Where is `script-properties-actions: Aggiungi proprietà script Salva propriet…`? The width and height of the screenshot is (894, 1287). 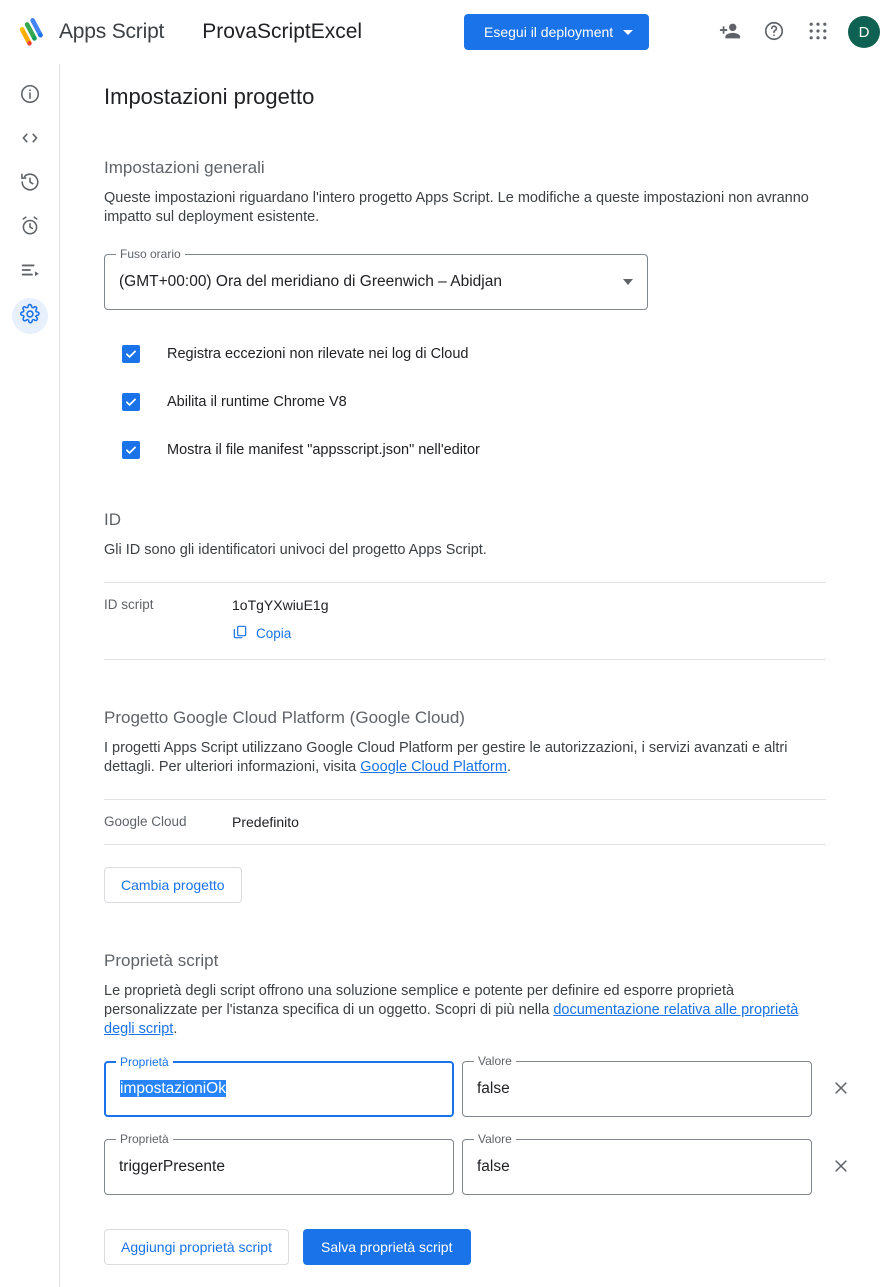
script-properties-actions: Aggiungi proprietà script Salva propriet… is located at coordinates (465, 1247).